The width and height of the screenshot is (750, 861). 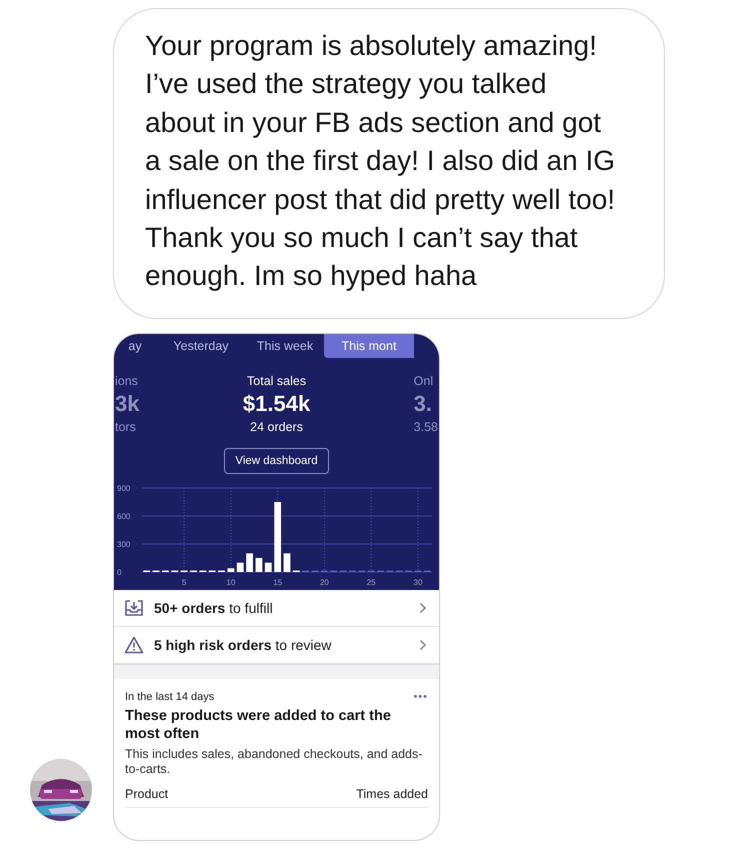 What do you see at coordinates (123, 544) in the screenshot?
I see `axis-label: 300` at bounding box center [123, 544].